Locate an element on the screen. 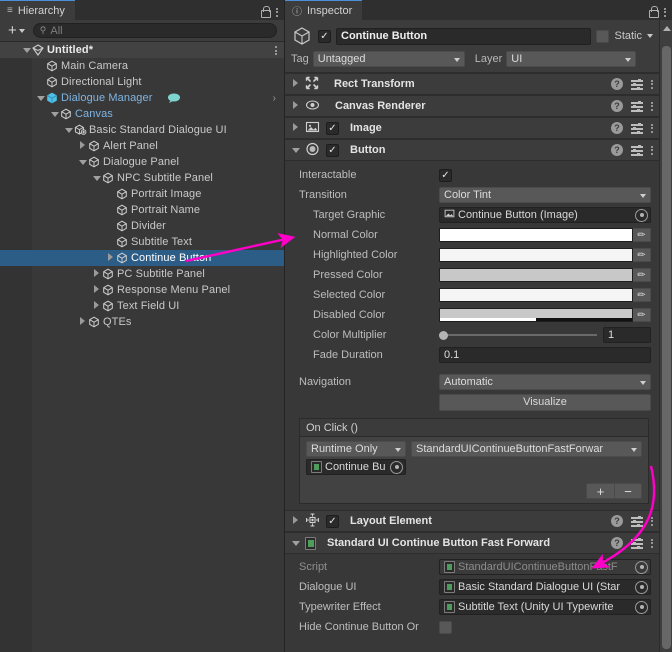 The image size is (672, 652). component-header-button: ✓ Button ? is located at coordinates (472, 150).